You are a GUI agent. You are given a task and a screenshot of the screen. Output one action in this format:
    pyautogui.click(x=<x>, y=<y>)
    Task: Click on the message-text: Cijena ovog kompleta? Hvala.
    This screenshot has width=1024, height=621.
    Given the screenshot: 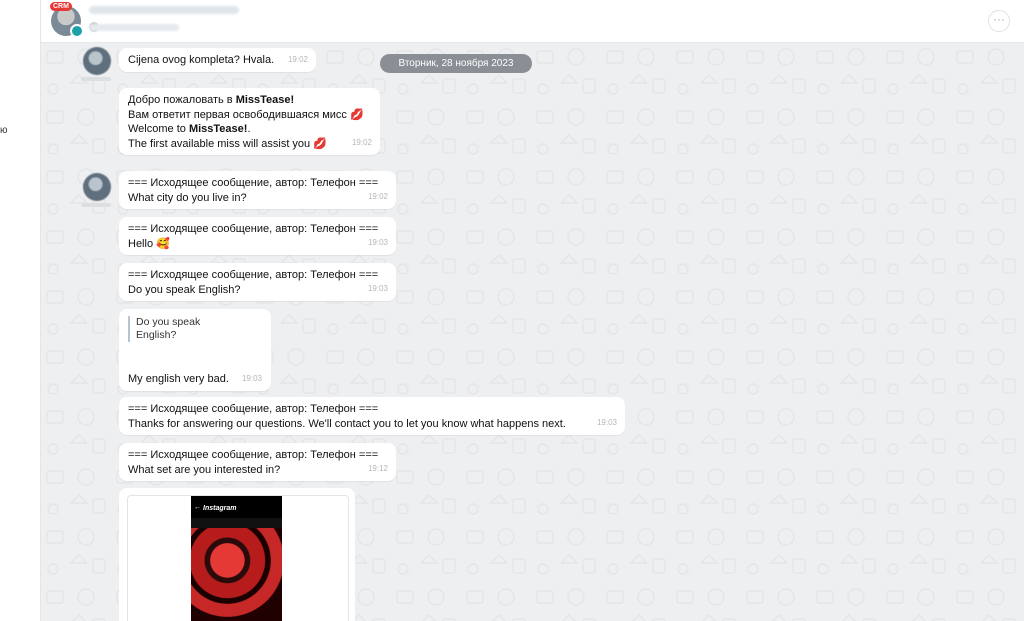 What is the action you would take?
    pyautogui.click(x=201, y=60)
    